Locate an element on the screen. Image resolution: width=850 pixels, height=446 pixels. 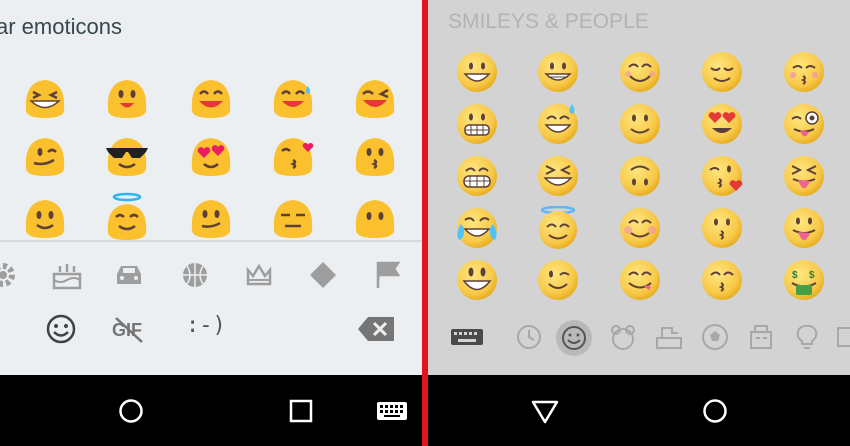
emoji-kissing-smiling is located at coordinates (722, 280).